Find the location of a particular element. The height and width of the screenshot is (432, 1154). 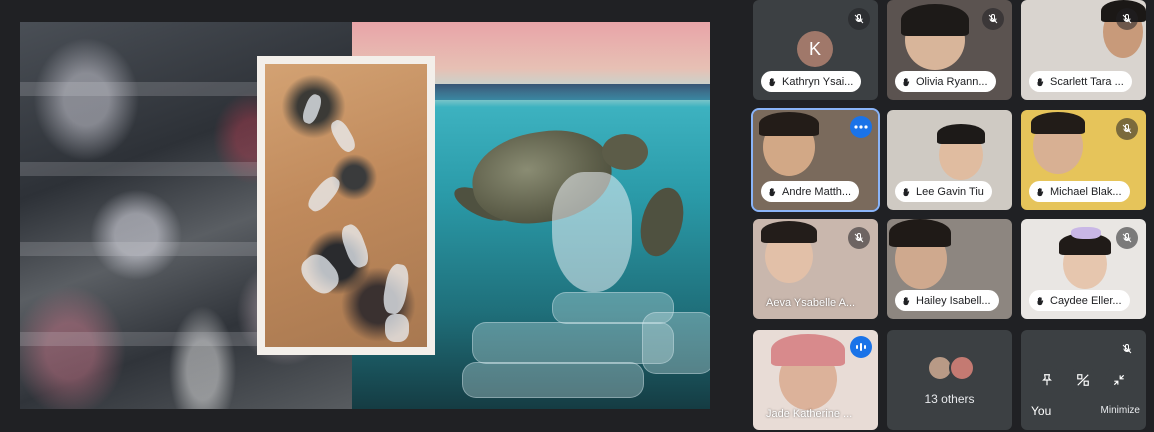

self-label: You is located at coordinates (1041, 411).